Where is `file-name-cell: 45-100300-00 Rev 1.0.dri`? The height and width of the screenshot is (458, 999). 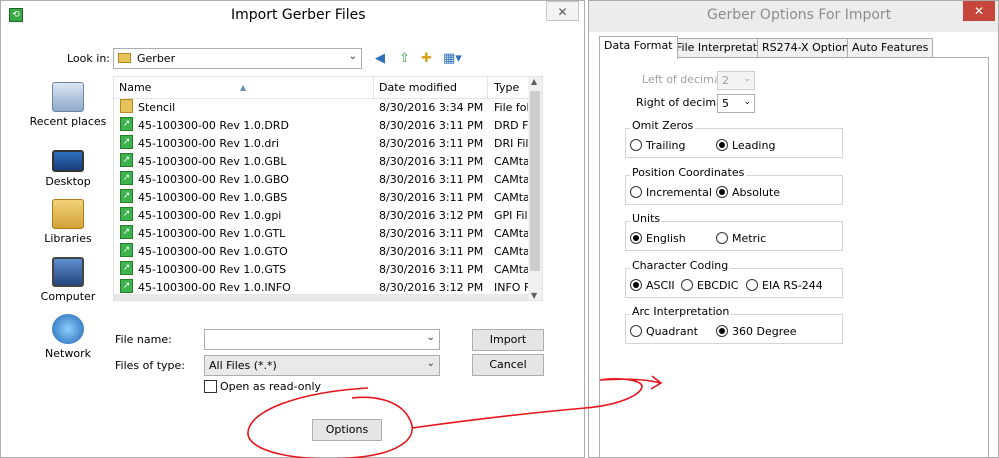 file-name-cell: 45-100300-00 Rev 1.0.dri is located at coordinates (208, 143).